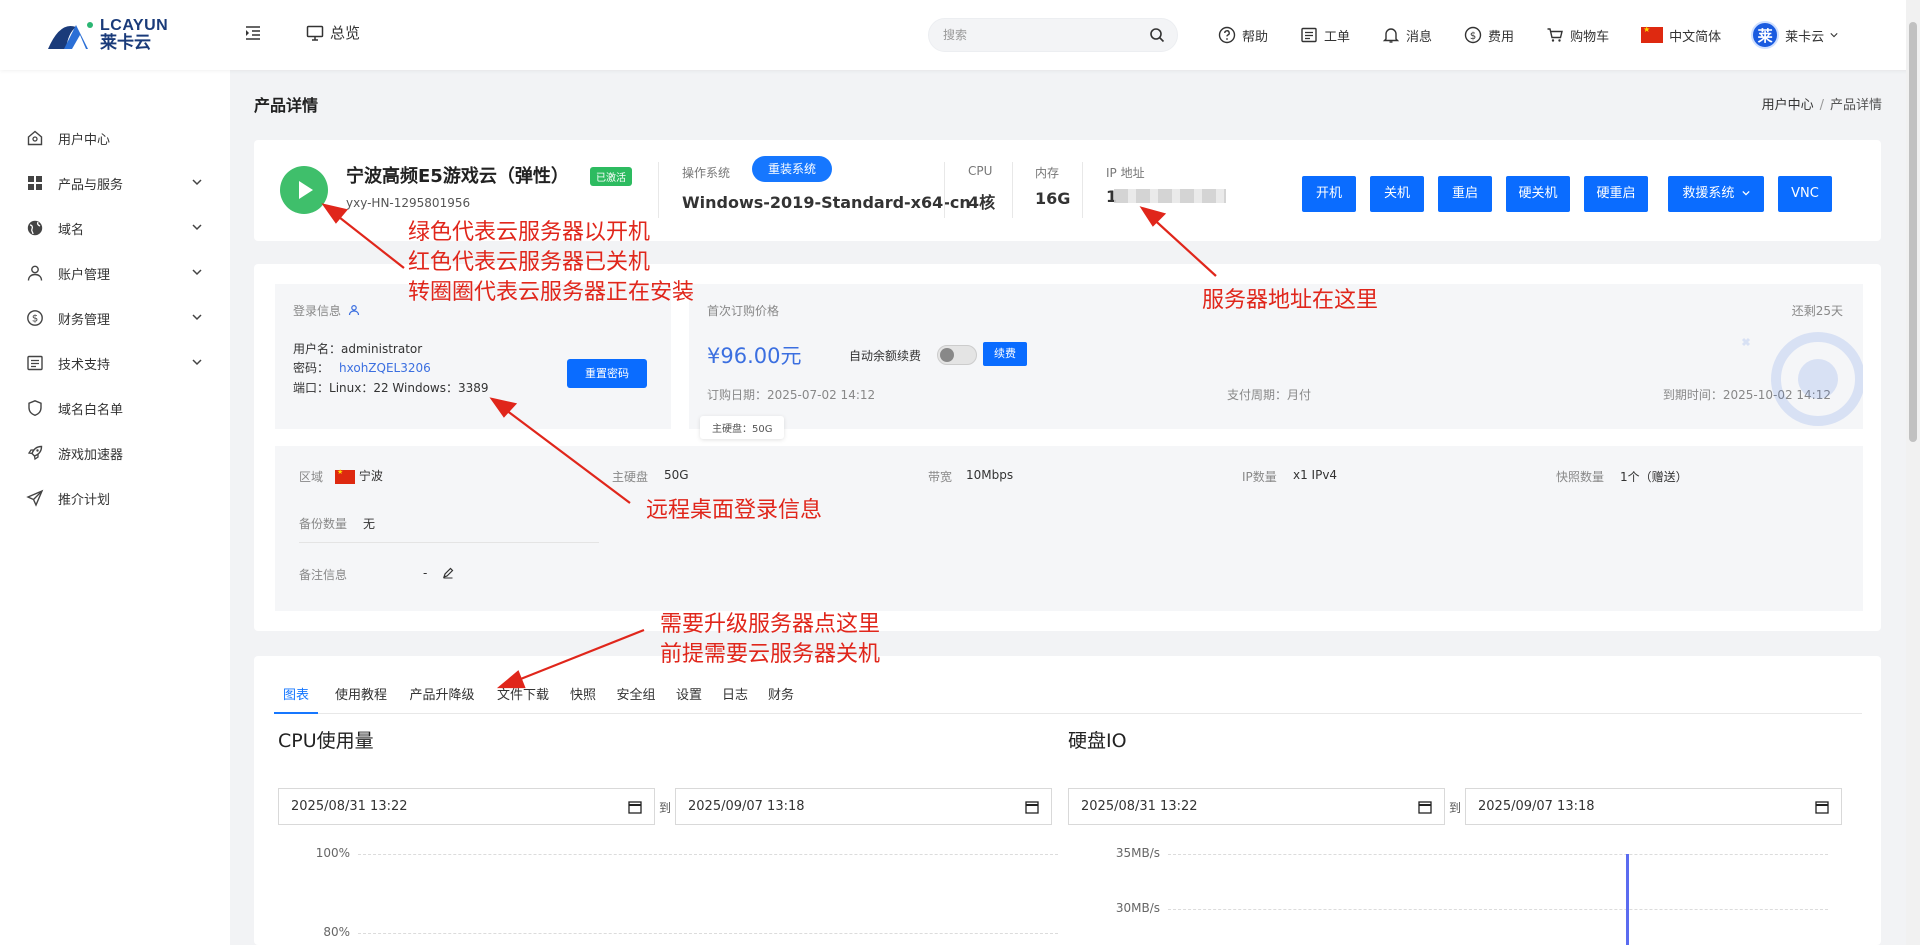  I want to click on search-box, so click(1053, 35).